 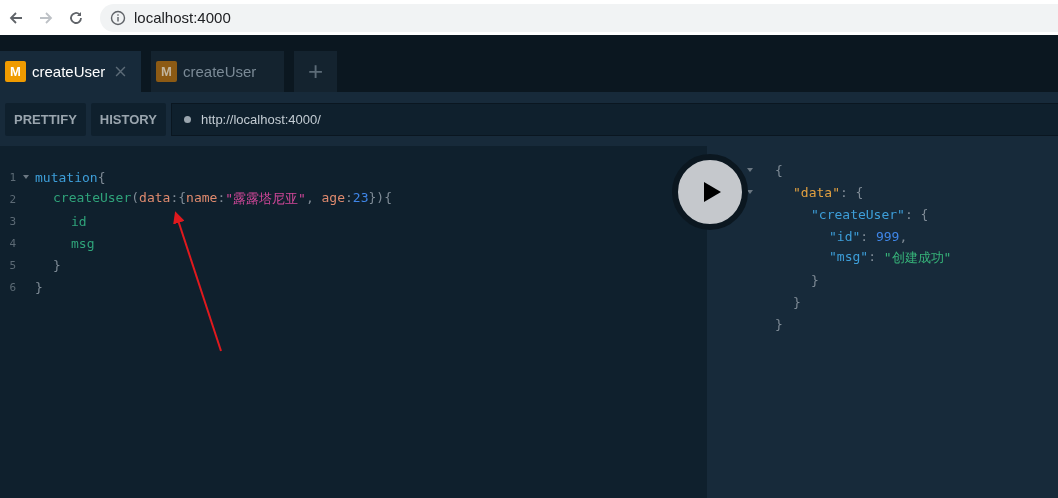 I want to click on json-key: "createUser", so click(x=858, y=214).